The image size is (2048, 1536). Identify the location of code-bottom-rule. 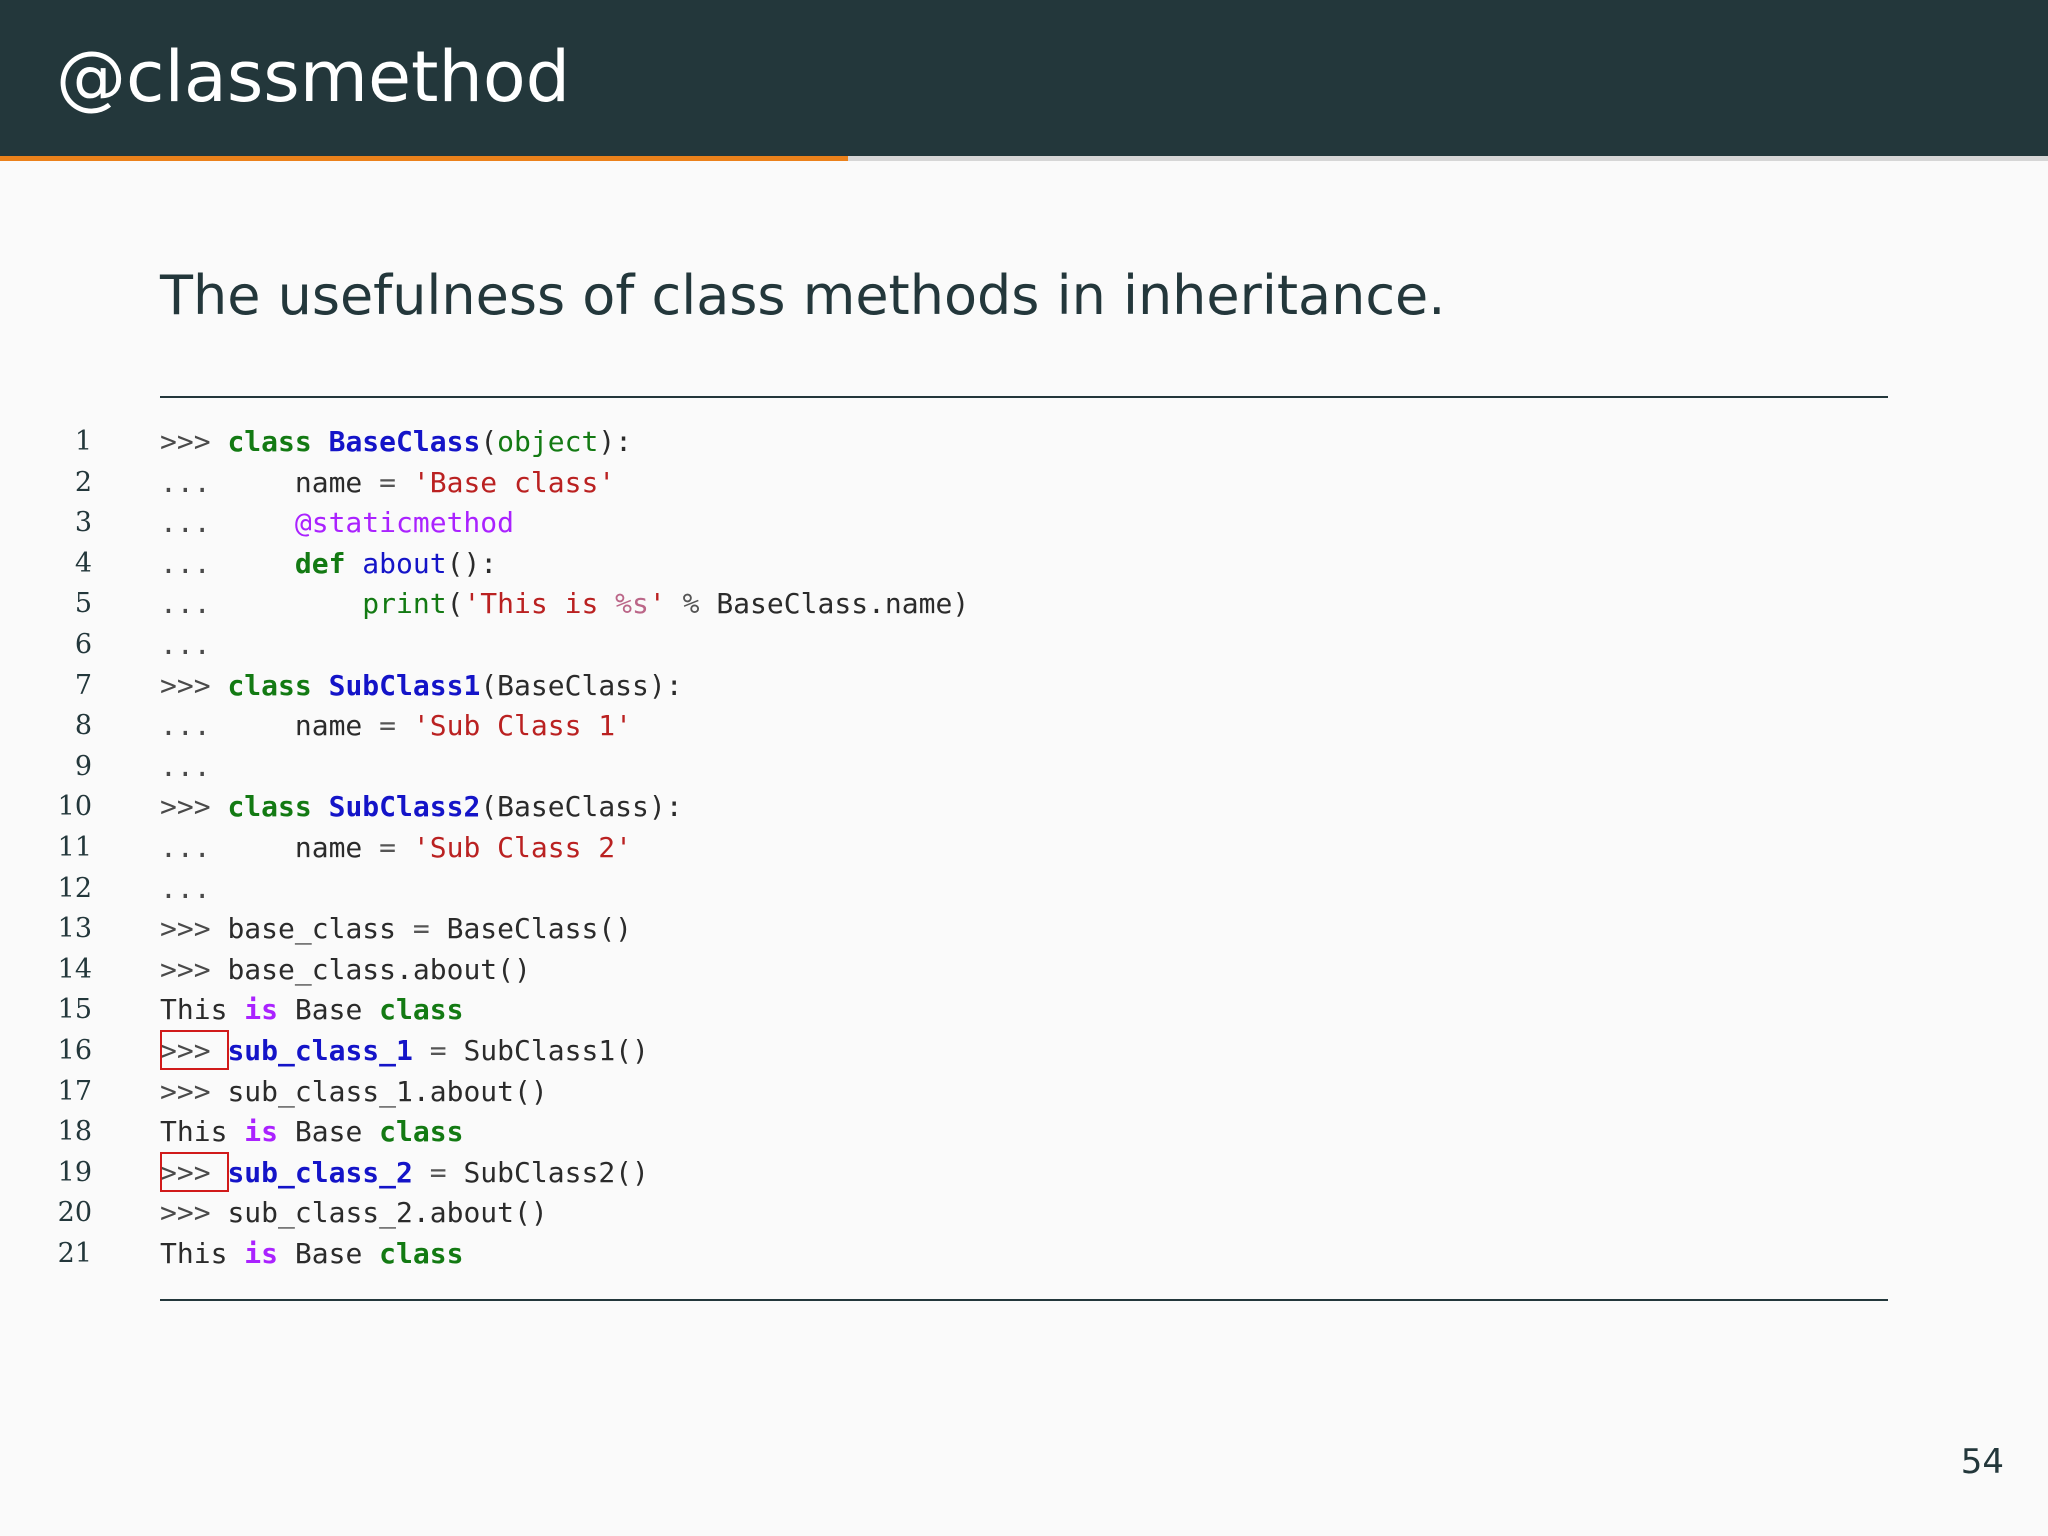
(1024, 1300).